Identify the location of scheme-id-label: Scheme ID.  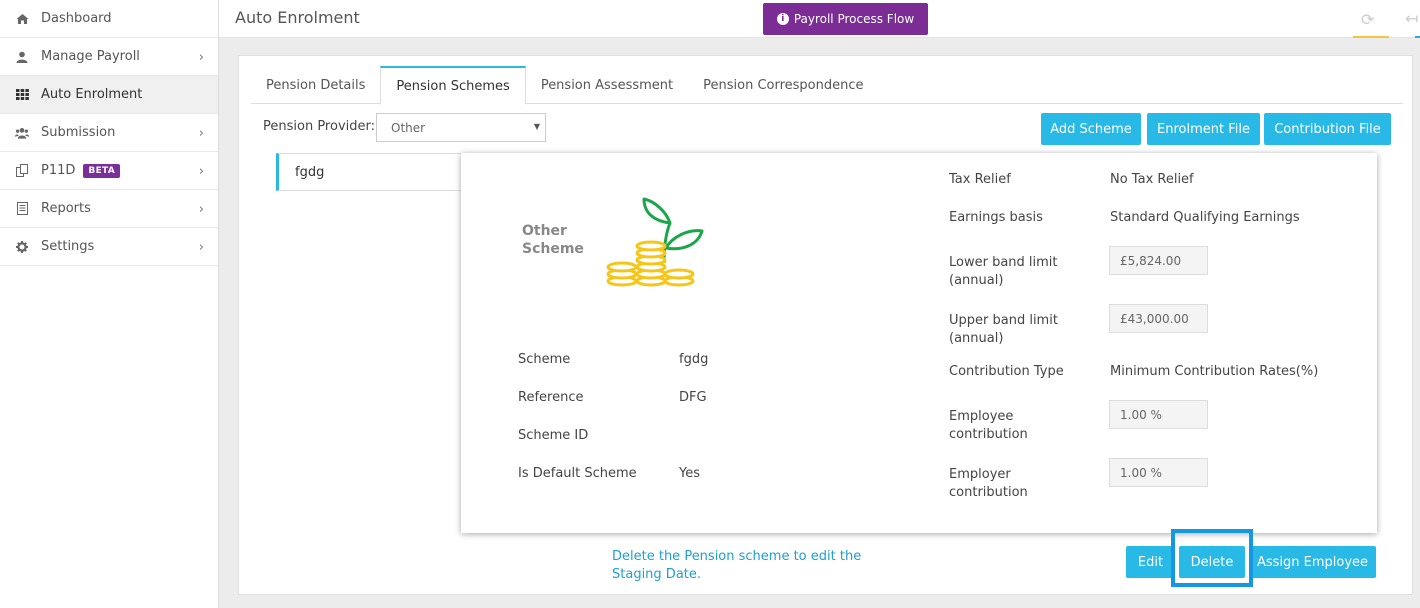
(553, 435).